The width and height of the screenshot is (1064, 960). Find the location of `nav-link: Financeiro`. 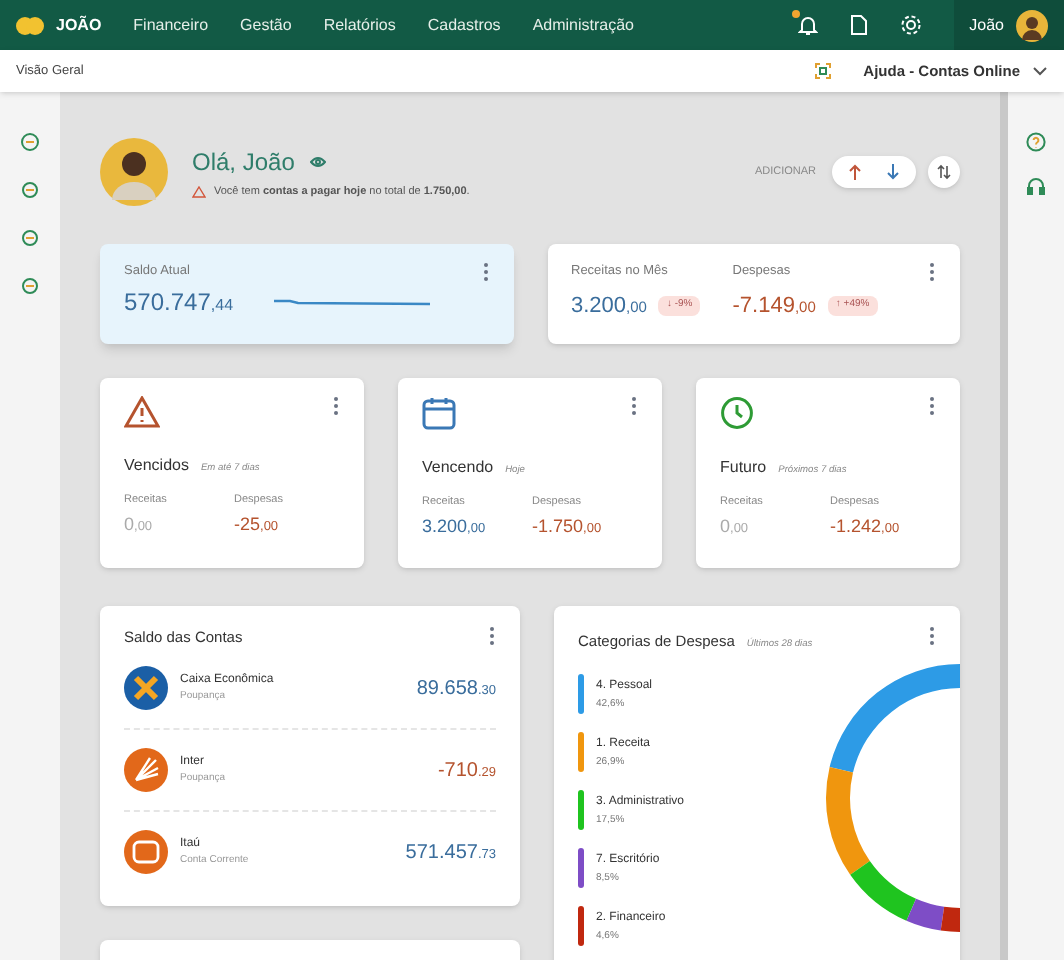

nav-link: Financeiro is located at coordinates (171, 25).